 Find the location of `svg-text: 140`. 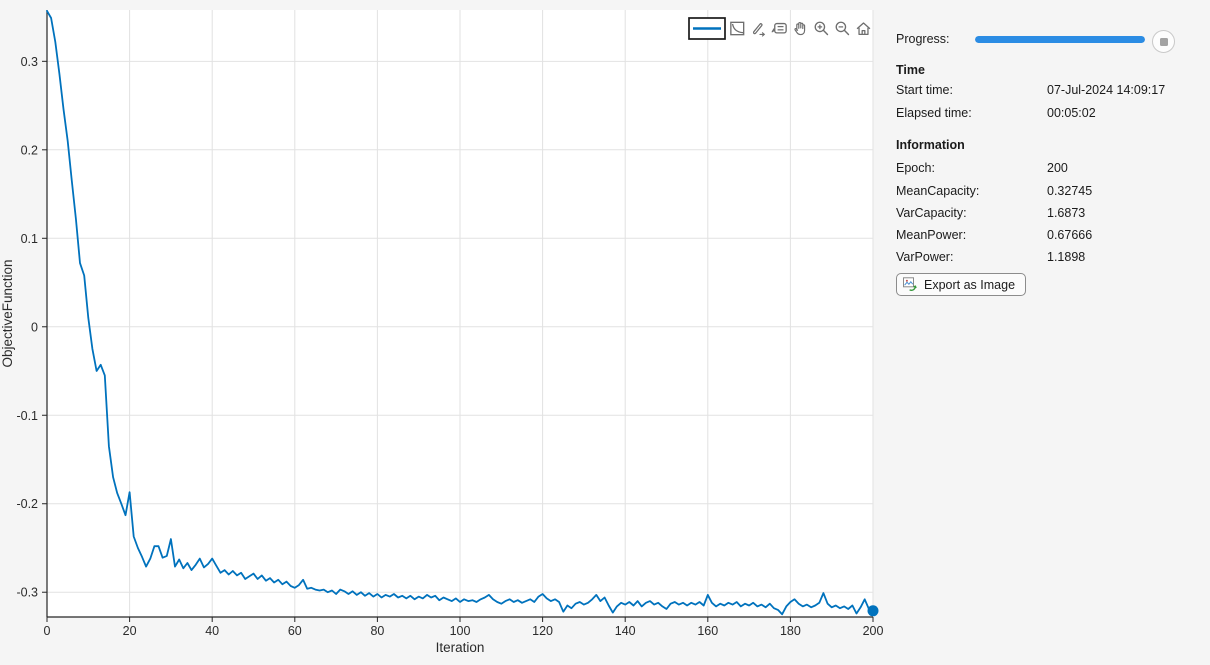

svg-text: 140 is located at coordinates (625, 631).